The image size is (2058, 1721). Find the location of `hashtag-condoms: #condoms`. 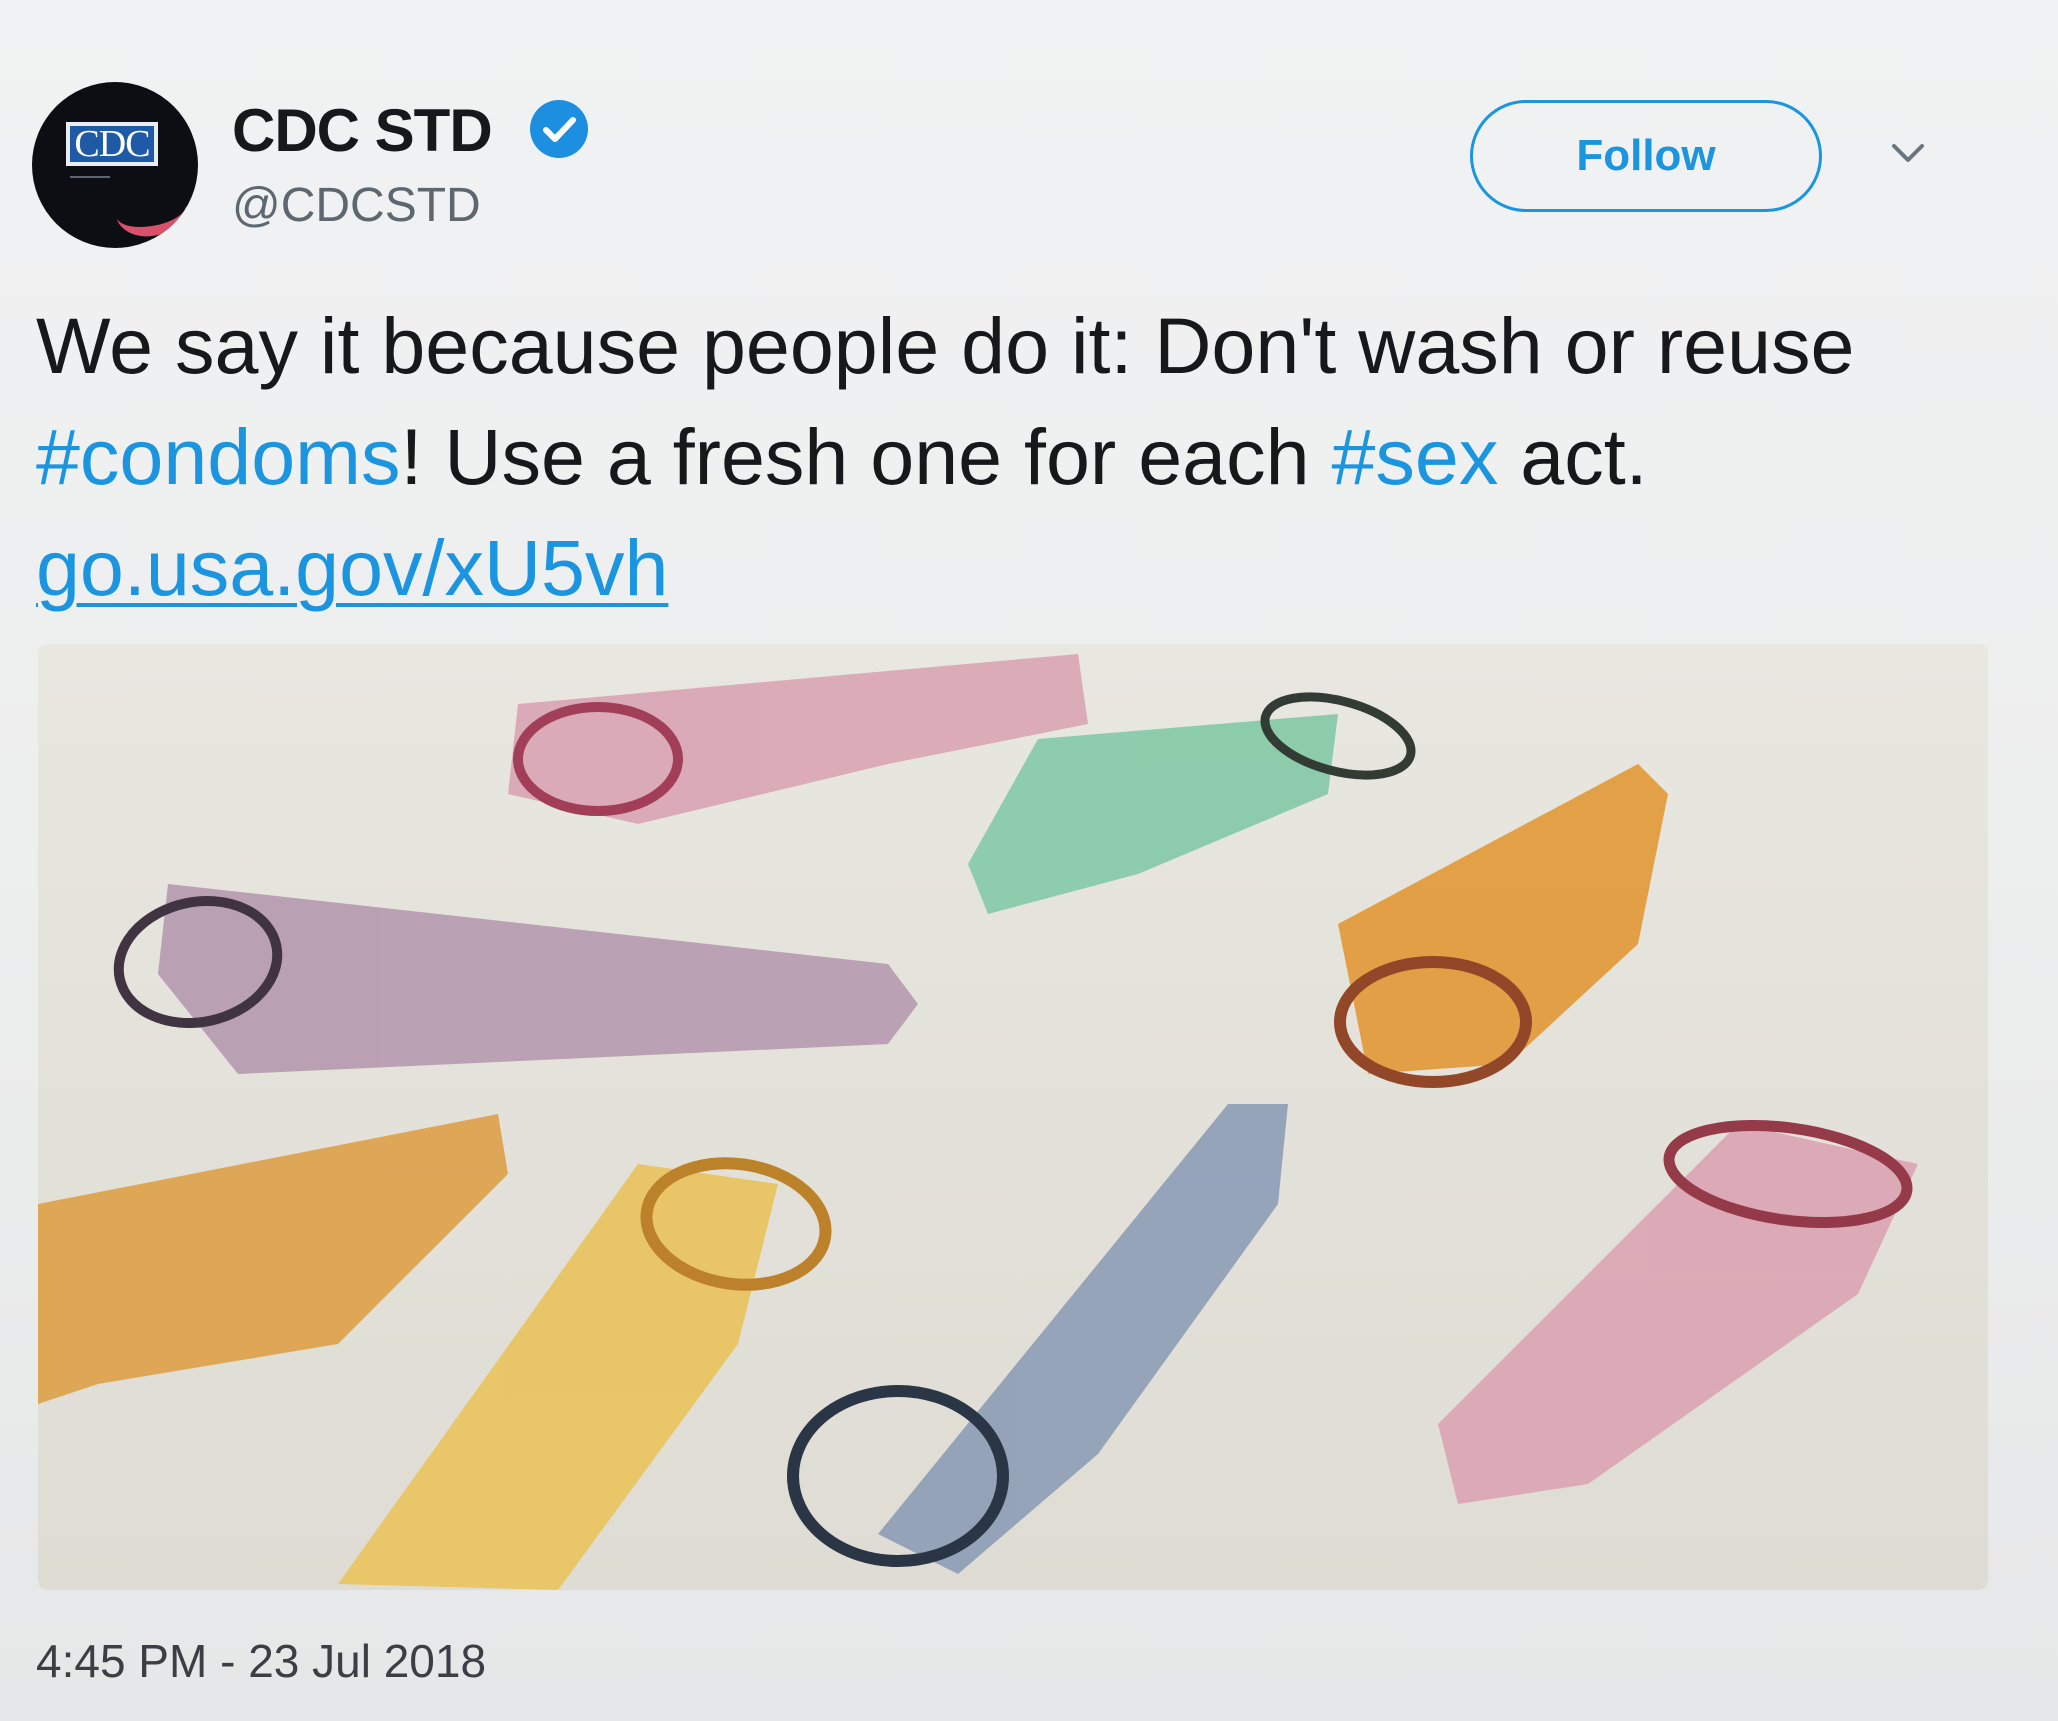

hashtag-condoms: #condoms is located at coordinates (218, 456).